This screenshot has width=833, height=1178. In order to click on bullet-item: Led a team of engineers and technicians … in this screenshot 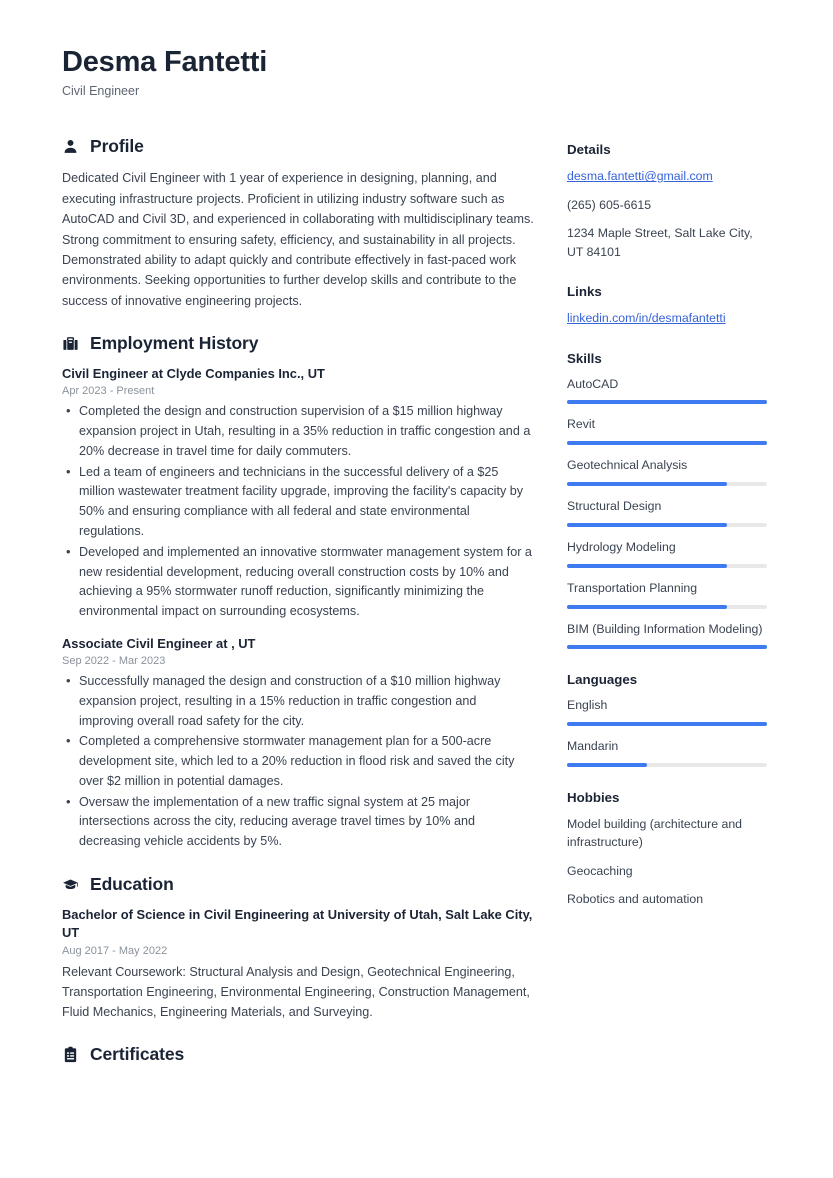, I will do `click(298, 502)`.